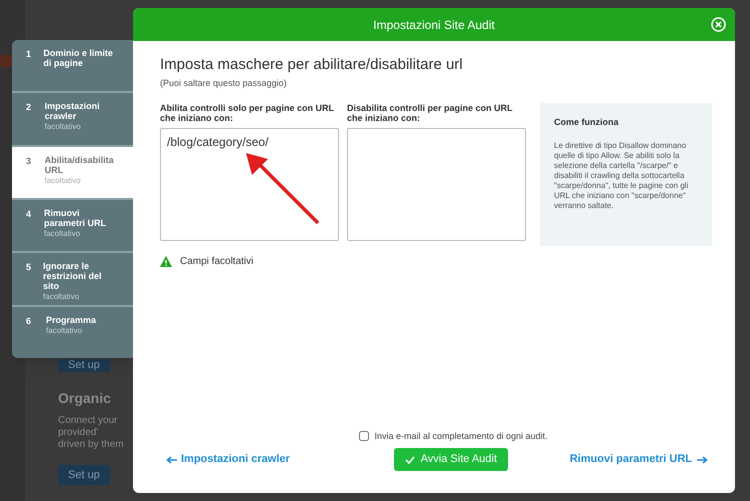 This screenshot has width=750, height=501. What do you see at coordinates (29, 321) in the screenshot?
I see `step-number: 6` at bounding box center [29, 321].